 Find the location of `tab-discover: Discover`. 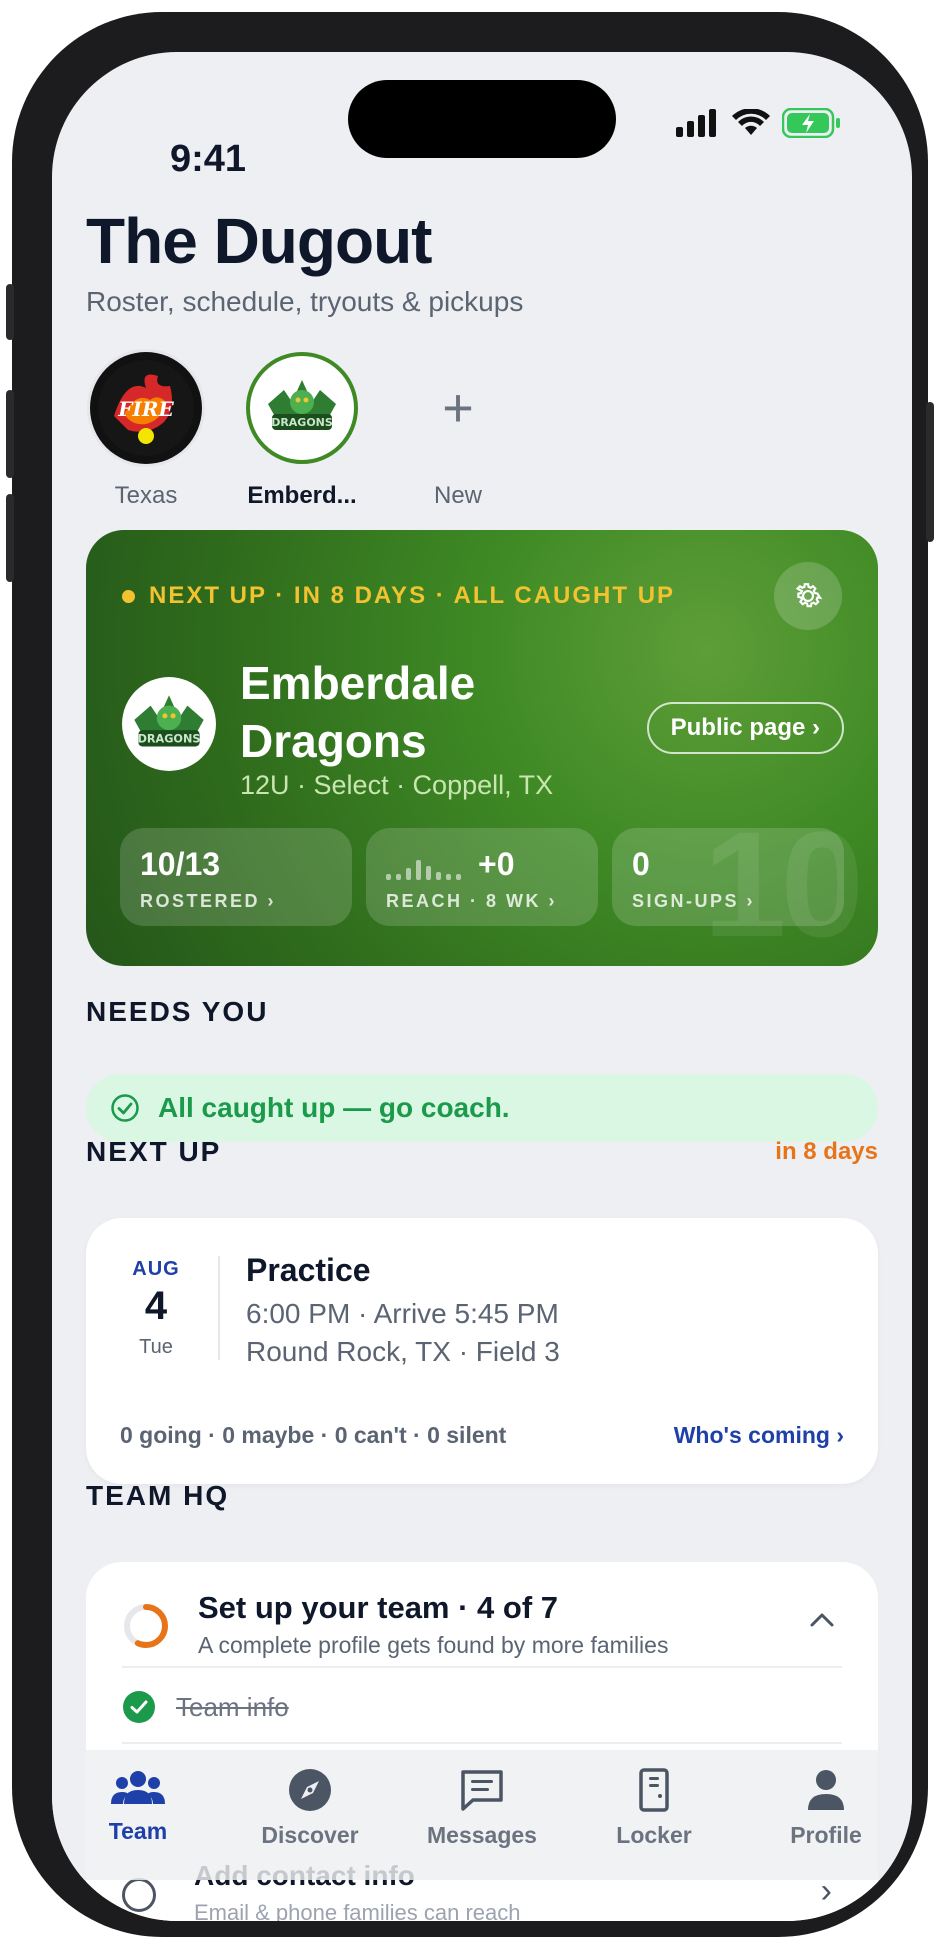

tab-discover: Discover is located at coordinates (310, 1808).